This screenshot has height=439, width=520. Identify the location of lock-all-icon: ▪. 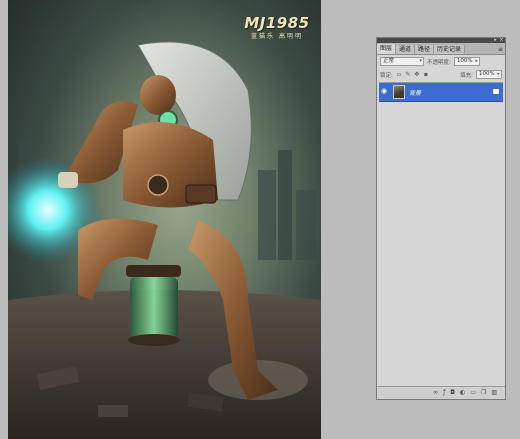
(426, 74).